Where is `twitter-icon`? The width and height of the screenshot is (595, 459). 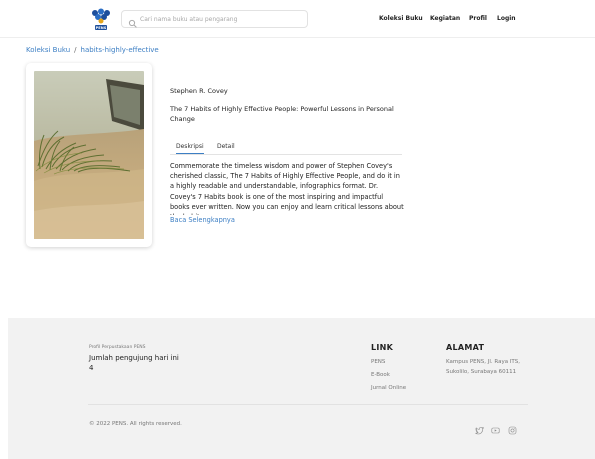
twitter-icon is located at coordinates (479, 427).